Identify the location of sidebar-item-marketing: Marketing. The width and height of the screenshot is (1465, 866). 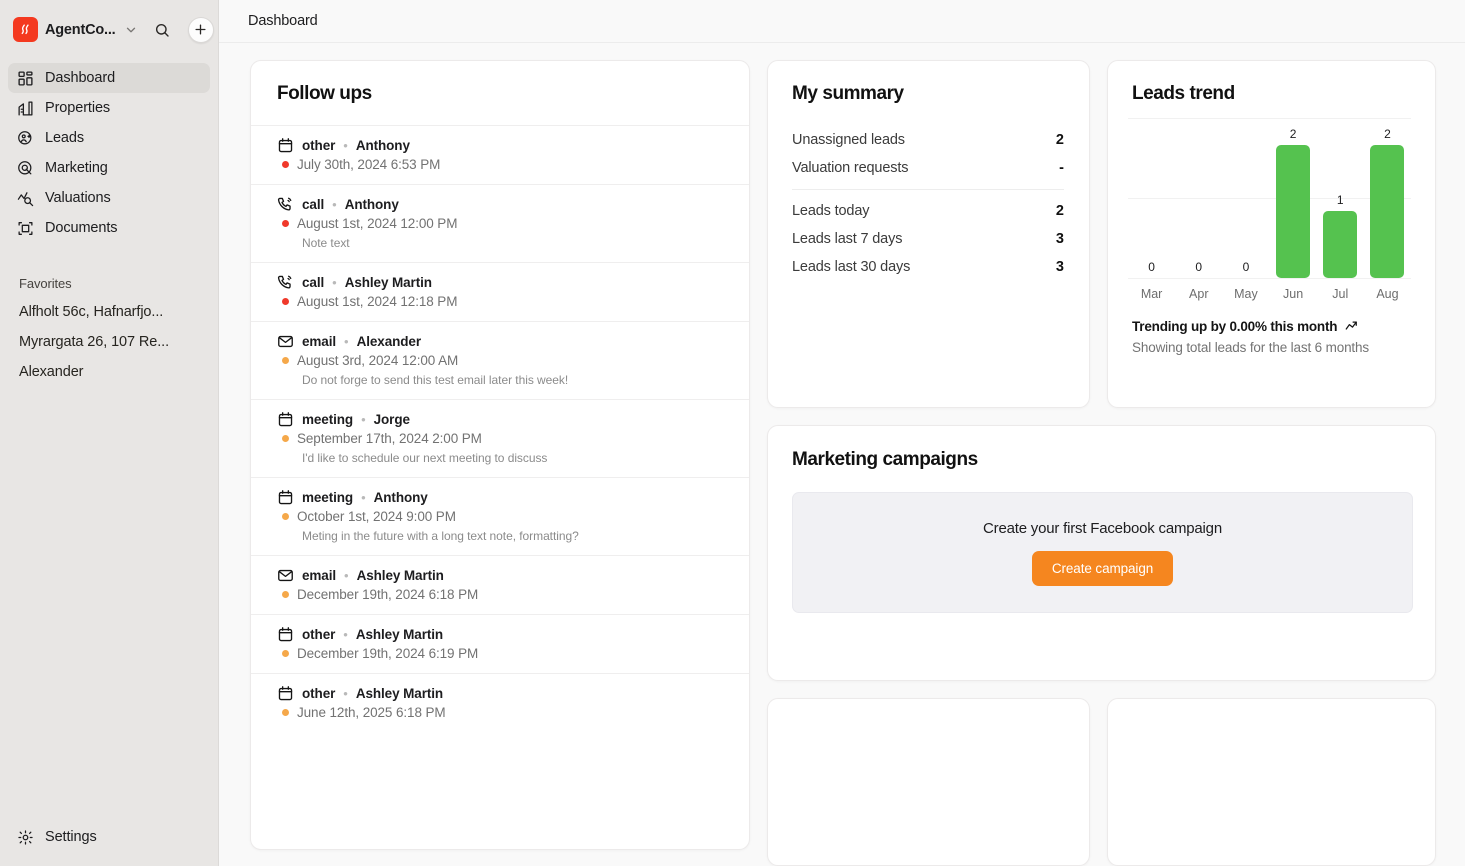
(109, 168).